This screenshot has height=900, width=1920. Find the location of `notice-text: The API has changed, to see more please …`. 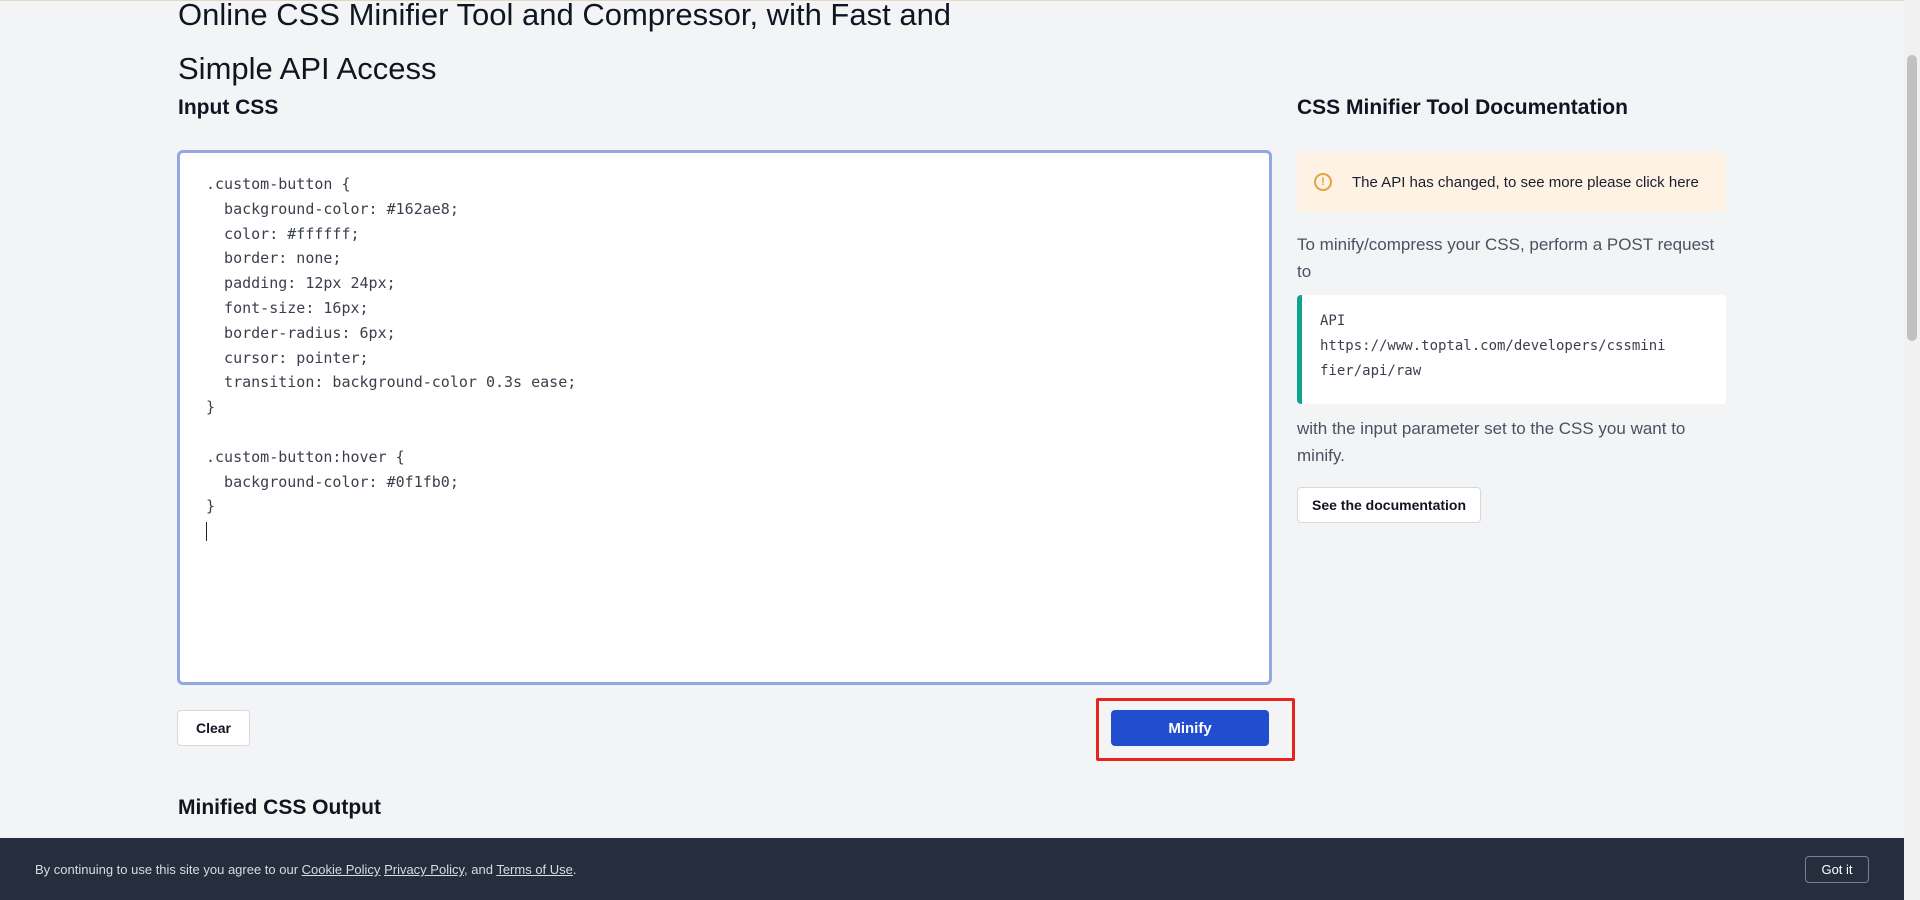

notice-text: The API has changed, to see more please … is located at coordinates (1525, 182).